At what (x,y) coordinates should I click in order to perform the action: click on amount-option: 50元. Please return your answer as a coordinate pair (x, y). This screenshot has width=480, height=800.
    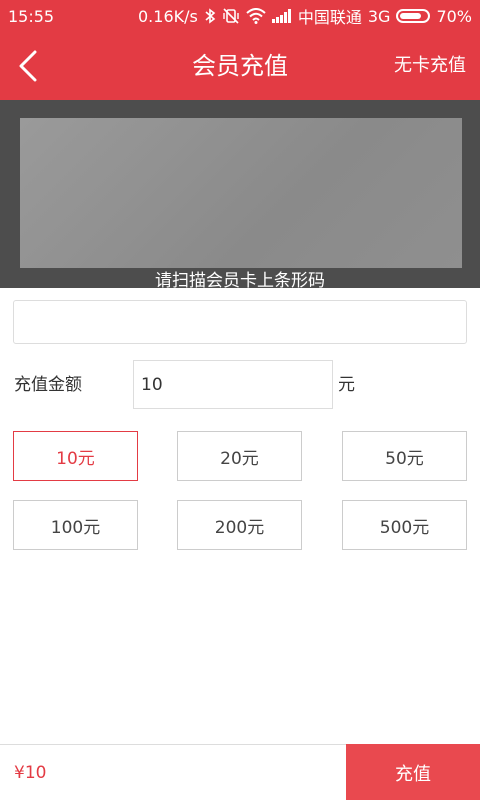
    Looking at the image, I should click on (404, 456).